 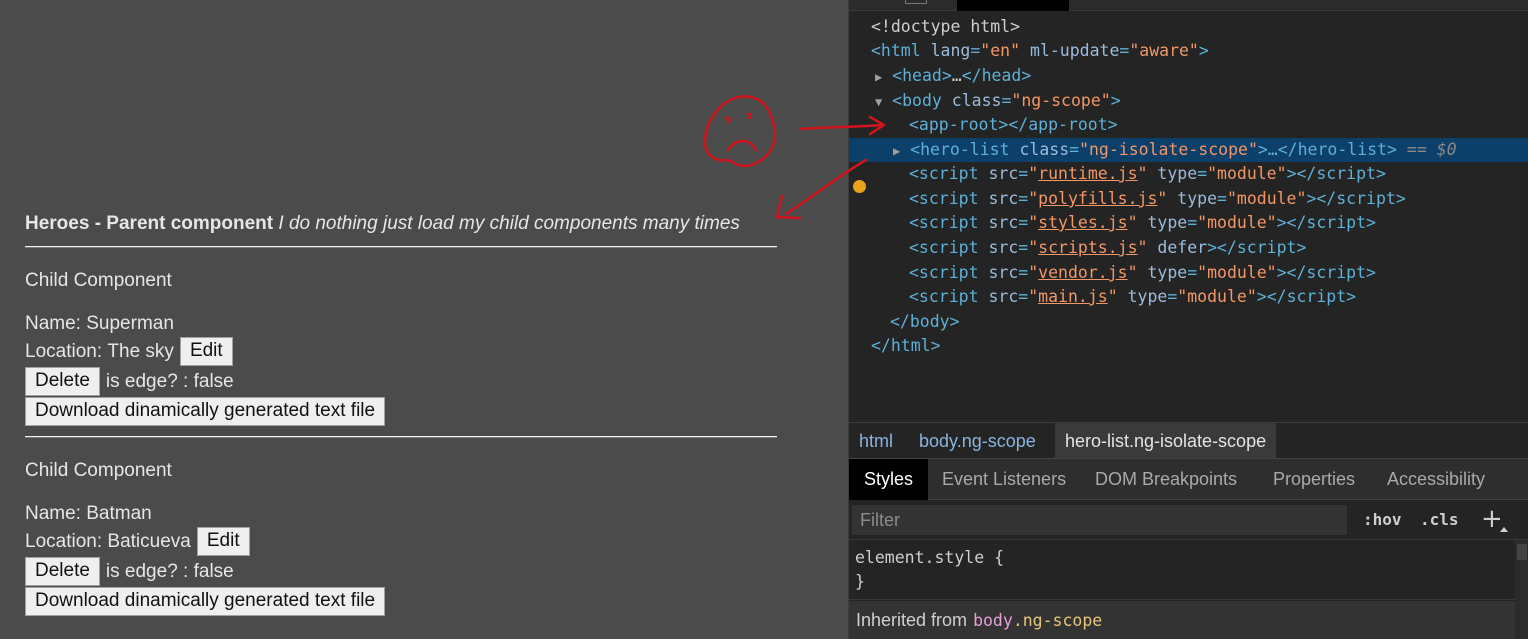 What do you see at coordinates (1521, 589) in the screenshot?
I see `styles-scrollbar` at bounding box center [1521, 589].